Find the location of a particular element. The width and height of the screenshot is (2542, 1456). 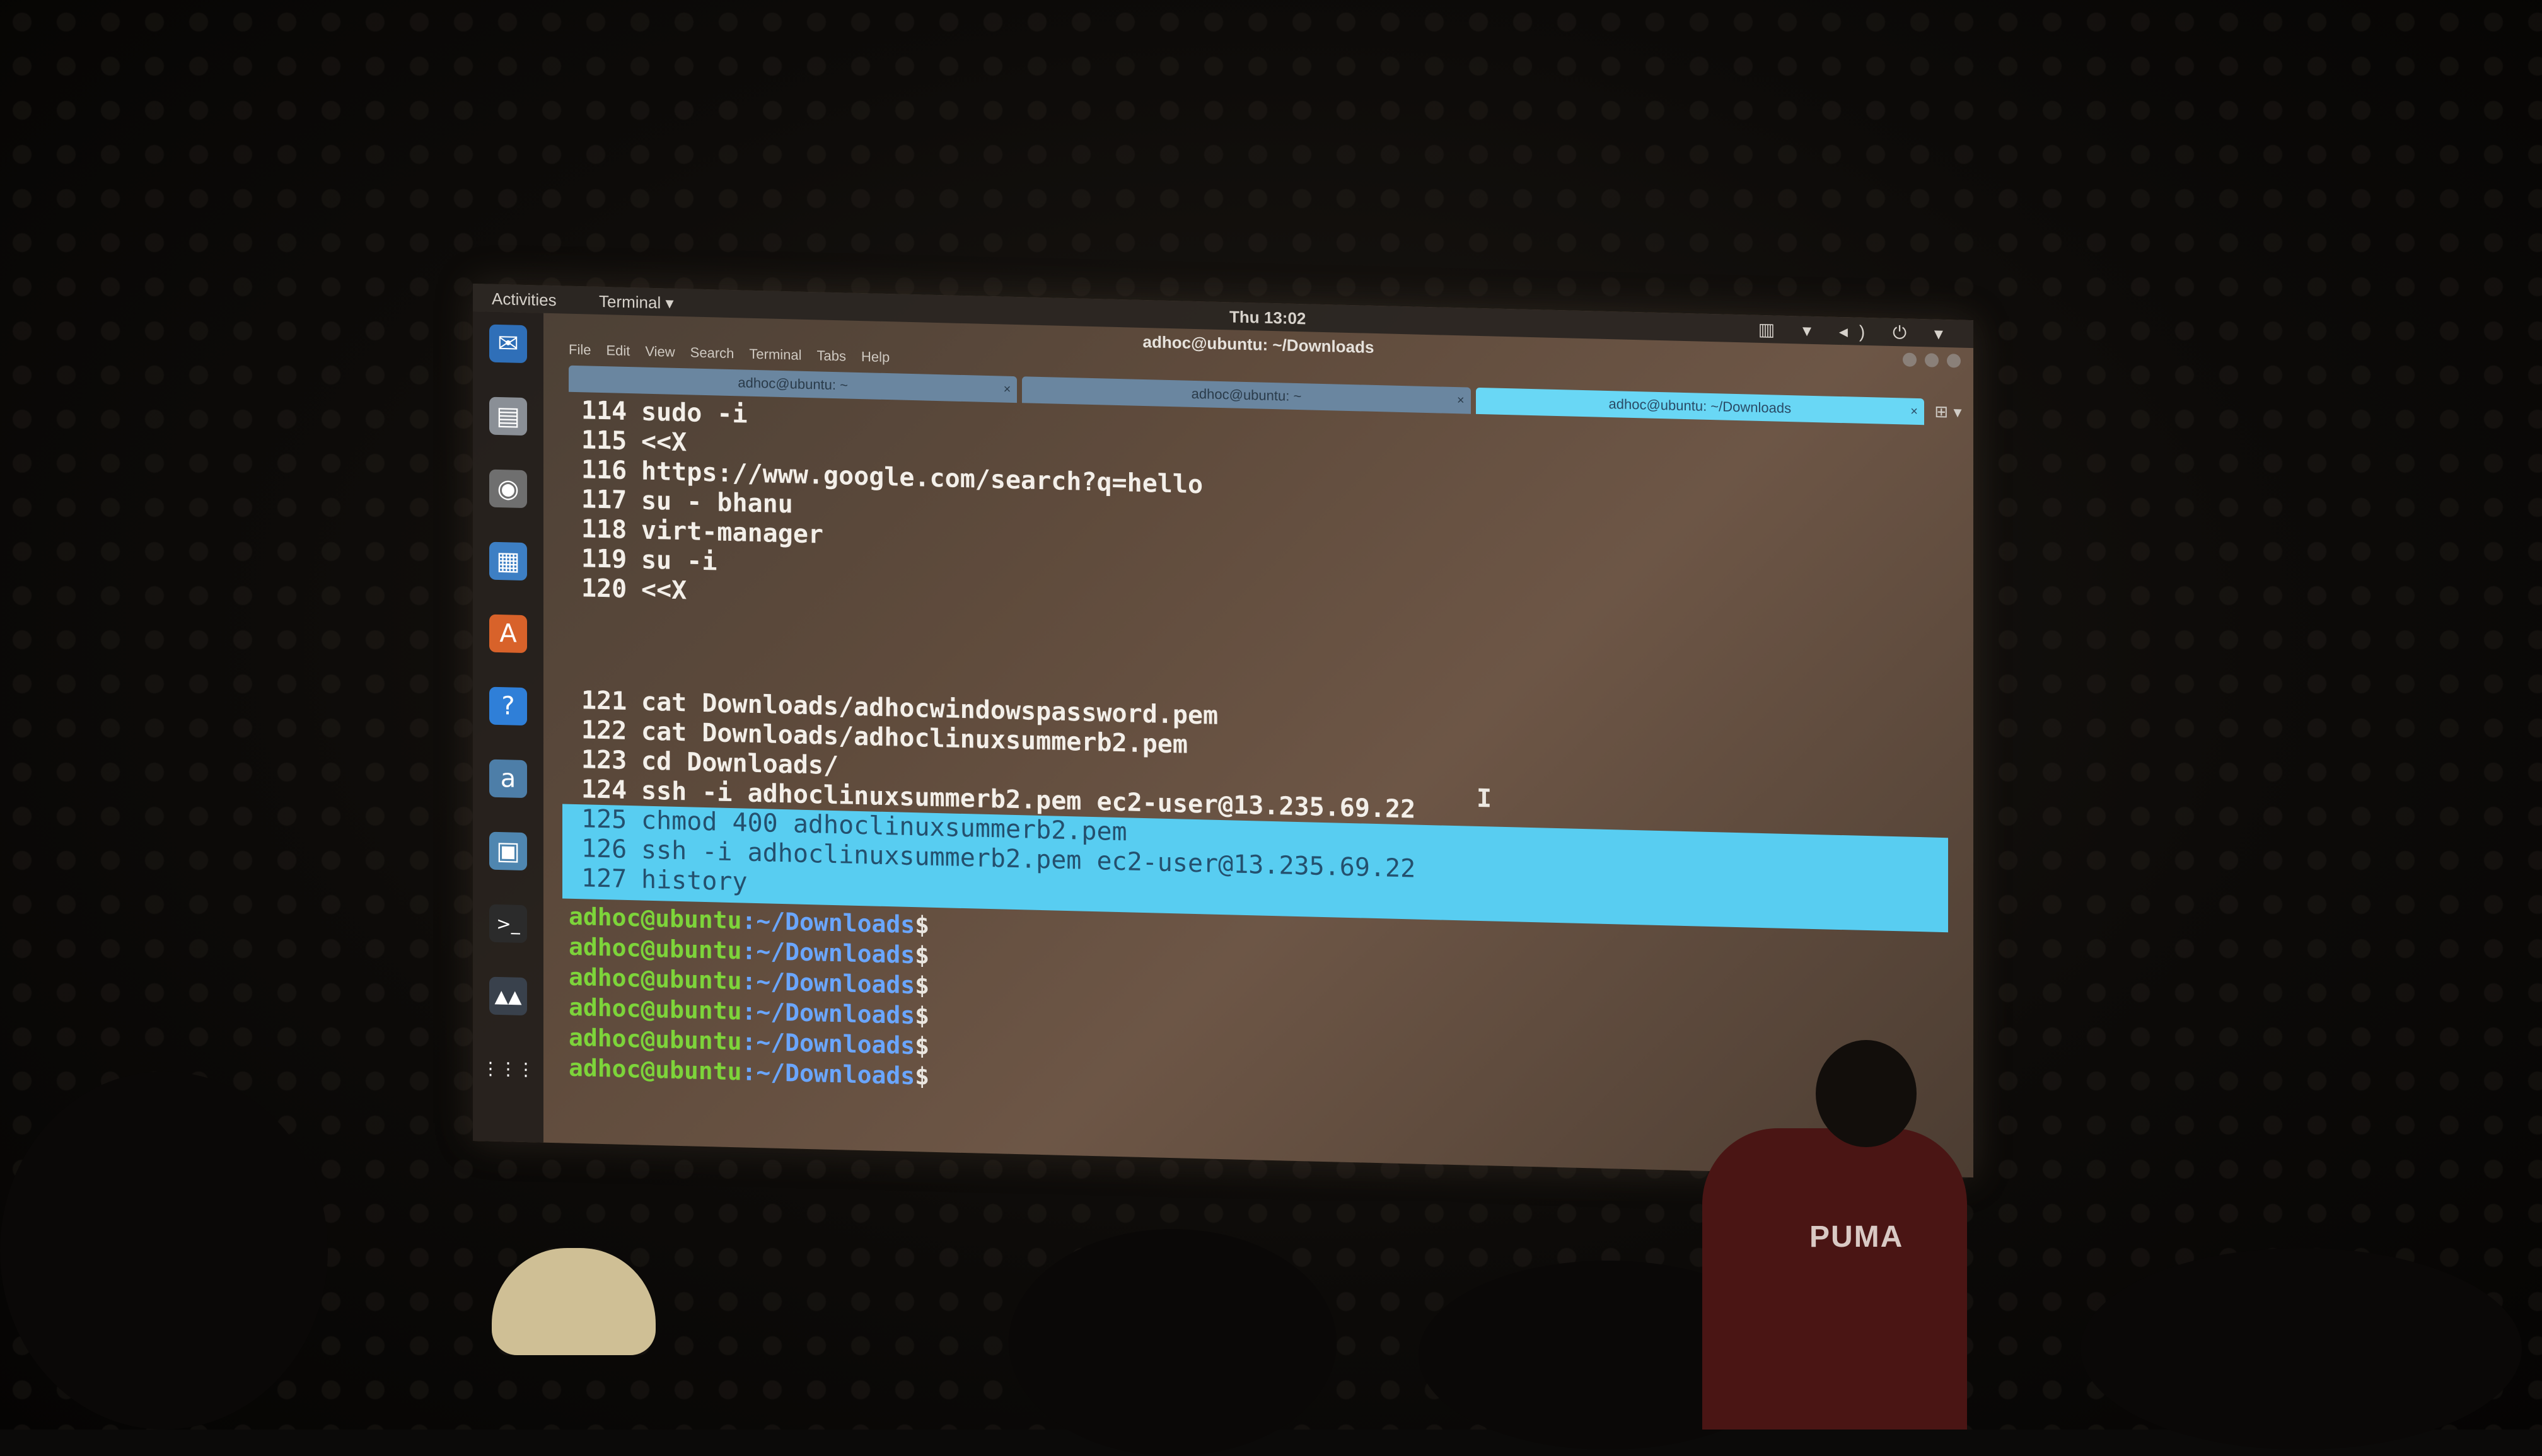

history-number: 124 is located at coordinates (604, 790).